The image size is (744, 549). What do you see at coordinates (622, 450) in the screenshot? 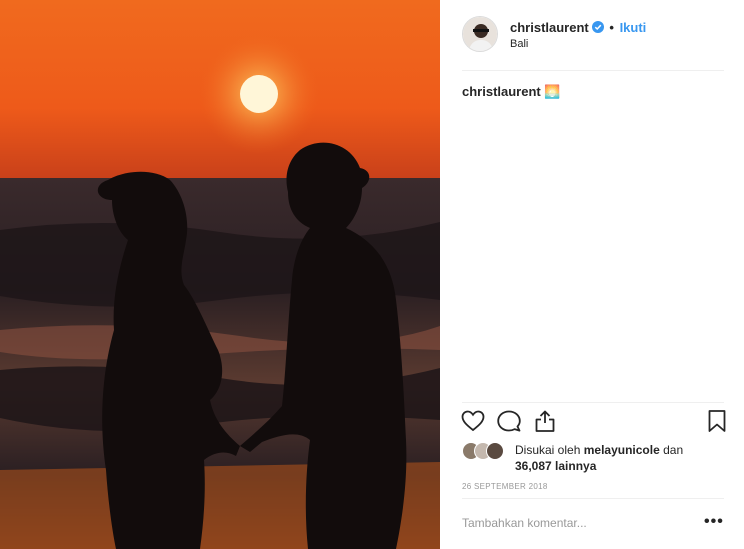
I see `liker-username-link: melayunicole` at bounding box center [622, 450].